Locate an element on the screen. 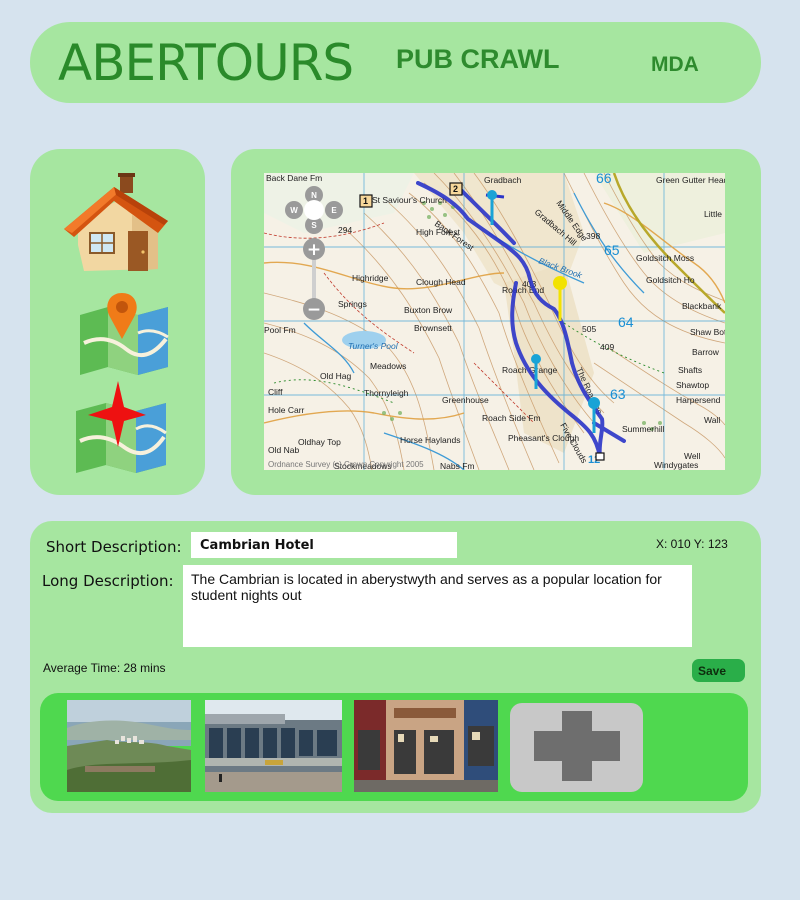  shopfront-street-photo is located at coordinates (426, 746).